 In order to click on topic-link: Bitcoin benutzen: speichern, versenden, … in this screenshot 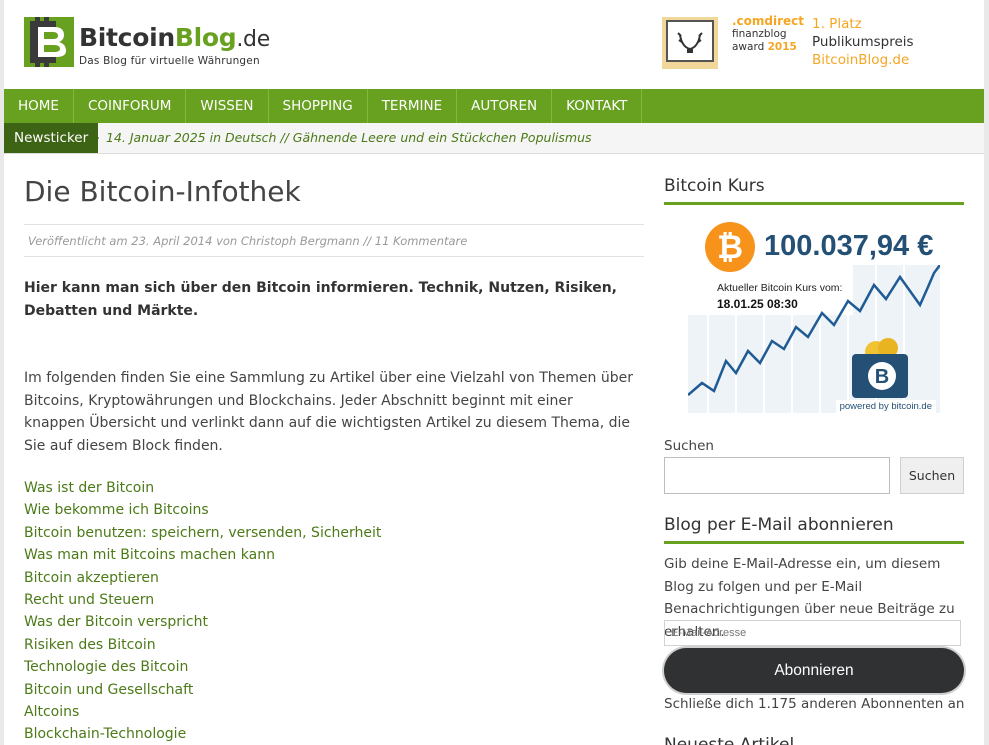, I will do `click(202, 533)`.